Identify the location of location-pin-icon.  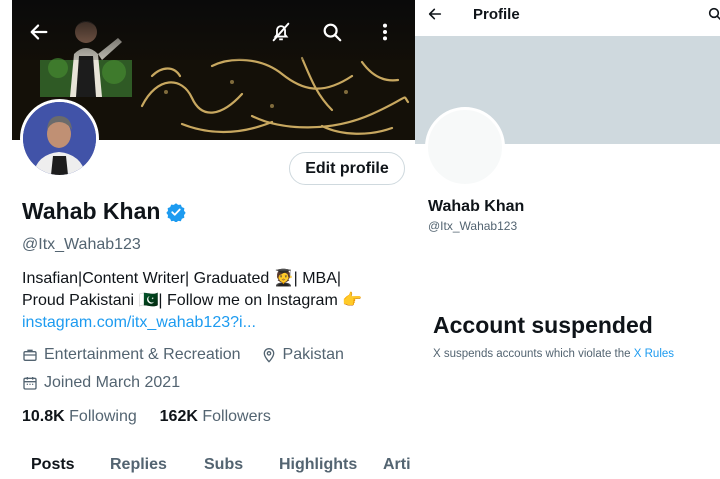
(268, 355).